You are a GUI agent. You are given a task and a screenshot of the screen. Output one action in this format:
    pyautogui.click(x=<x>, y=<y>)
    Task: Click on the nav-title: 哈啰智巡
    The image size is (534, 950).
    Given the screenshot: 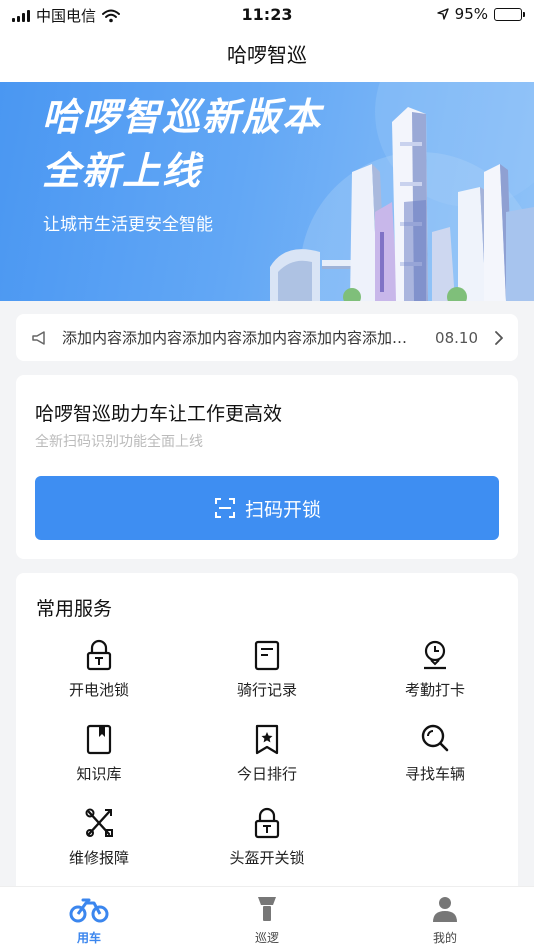 What is the action you would take?
    pyautogui.click(x=267, y=56)
    